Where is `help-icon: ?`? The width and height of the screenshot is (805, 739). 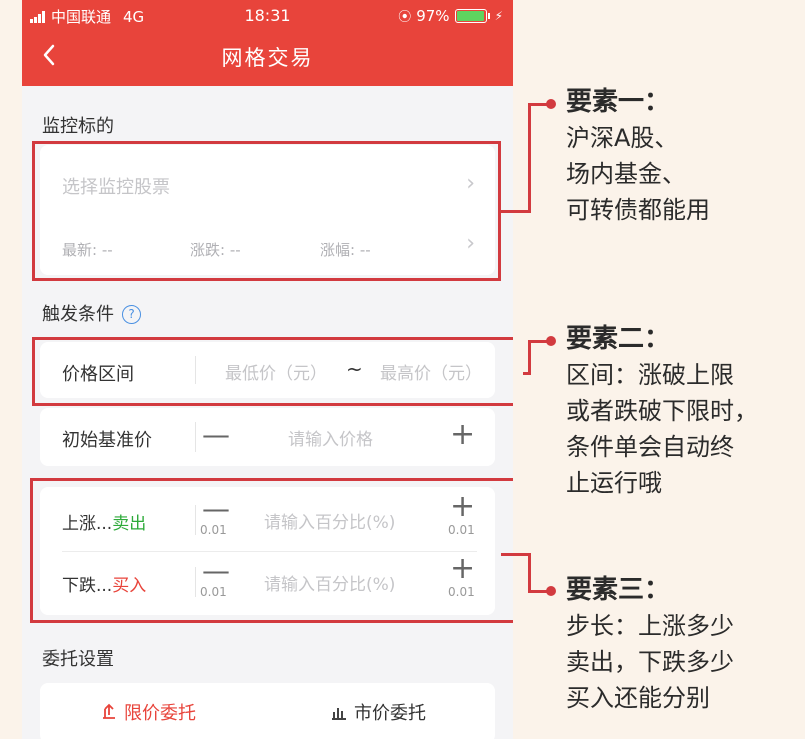 help-icon: ? is located at coordinates (131, 314).